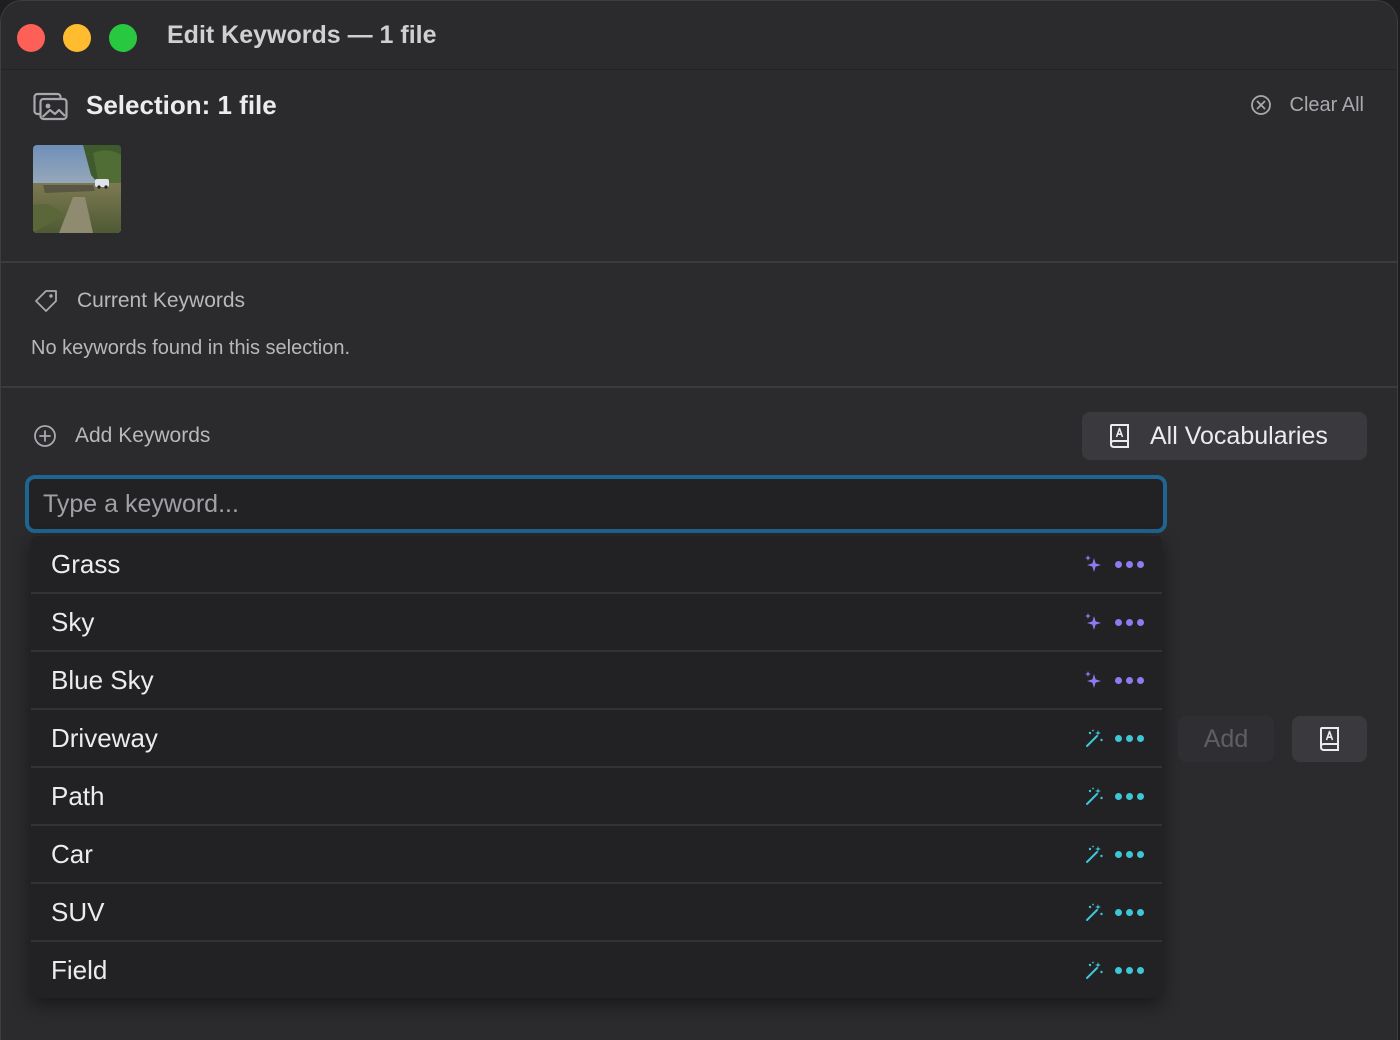 The image size is (1400, 1040). Describe the element at coordinates (596, 565) in the screenshot. I see `keyword-suggestion-row: Grass` at that location.